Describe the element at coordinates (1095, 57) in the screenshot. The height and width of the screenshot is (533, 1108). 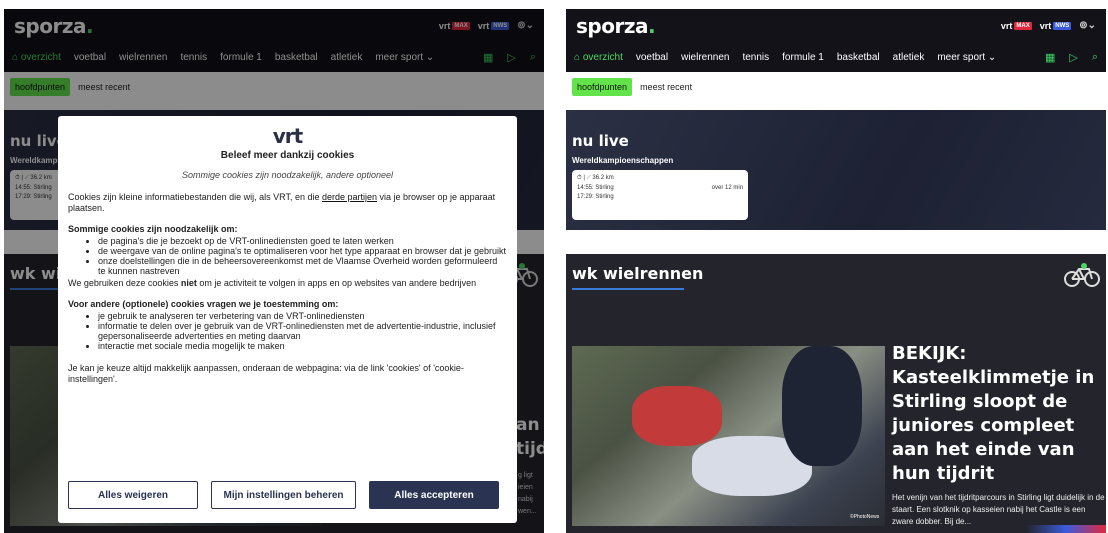
I see `search-icon: ⌕` at that location.